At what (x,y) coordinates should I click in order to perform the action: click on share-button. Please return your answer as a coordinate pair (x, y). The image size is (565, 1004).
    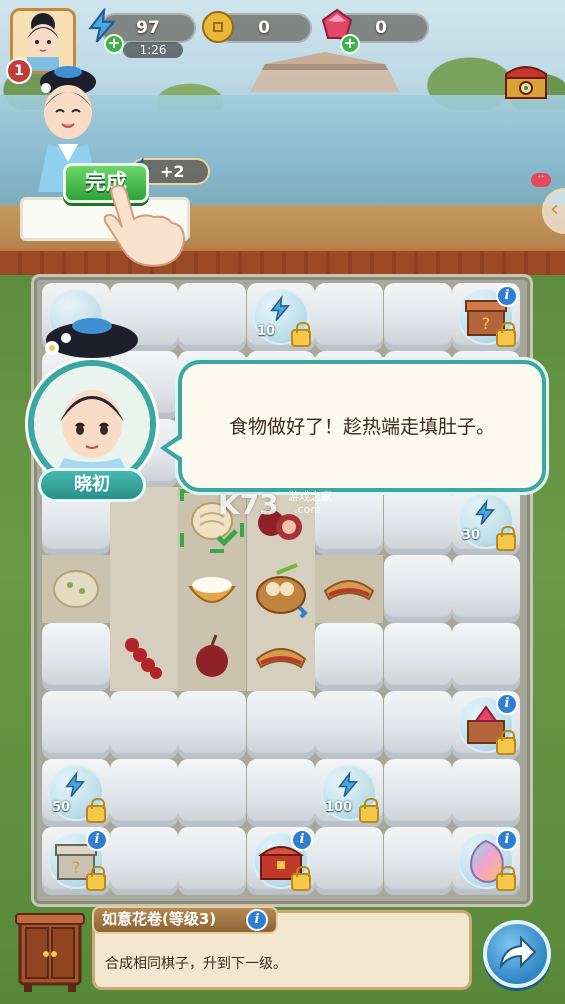
    Looking at the image, I should click on (517, 954).